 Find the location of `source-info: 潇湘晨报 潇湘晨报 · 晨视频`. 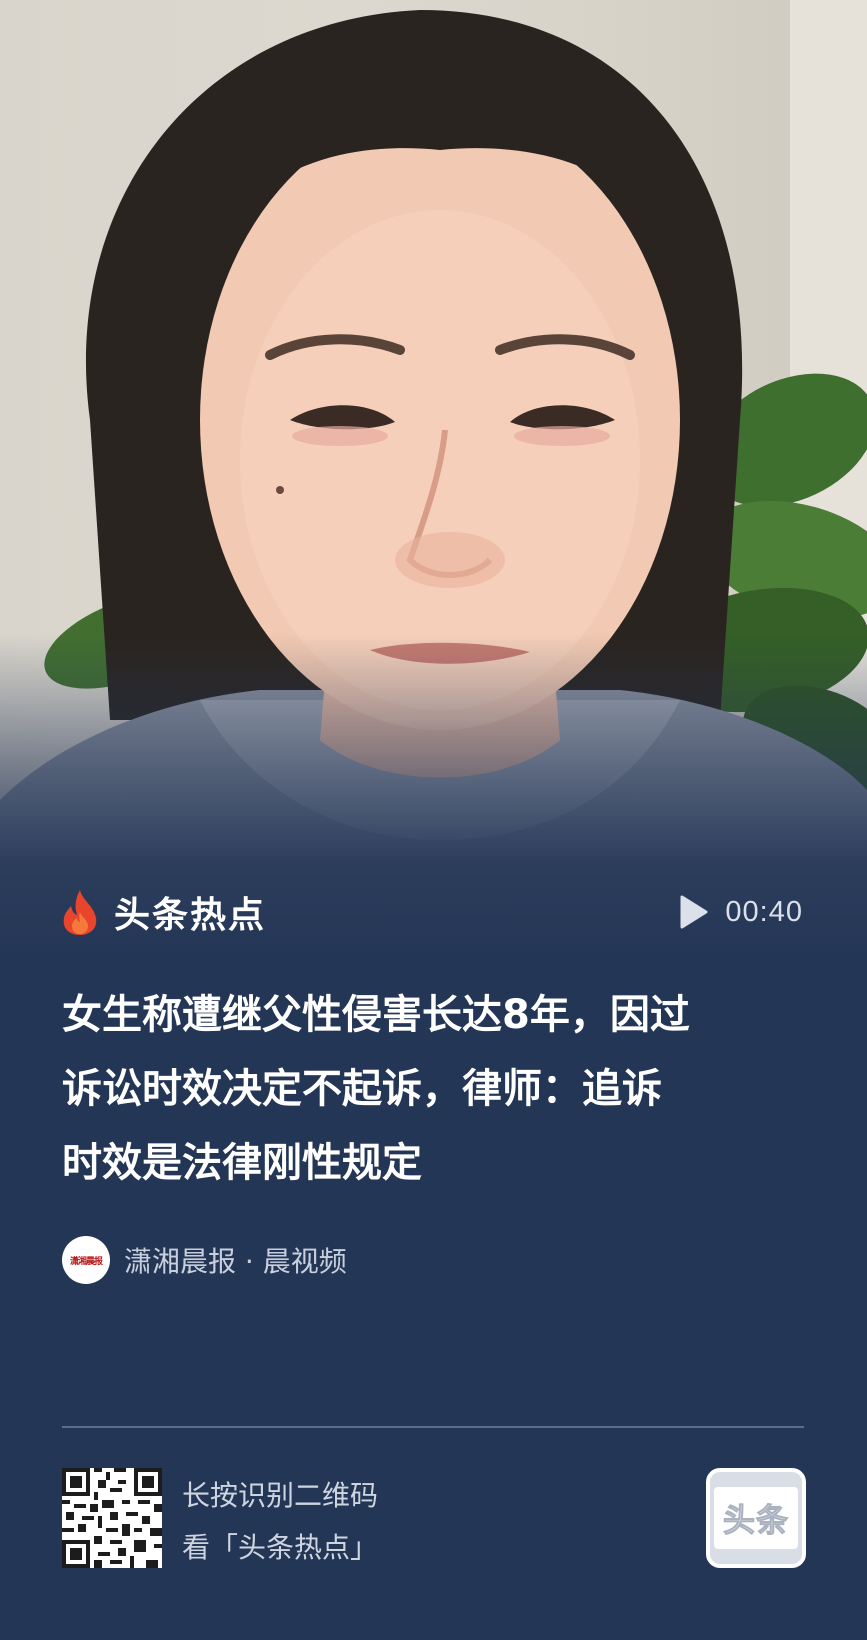

source-info: 潇湘晨报 潇湘晨报 · 晨视频 is located at coordinates (204, 1260).